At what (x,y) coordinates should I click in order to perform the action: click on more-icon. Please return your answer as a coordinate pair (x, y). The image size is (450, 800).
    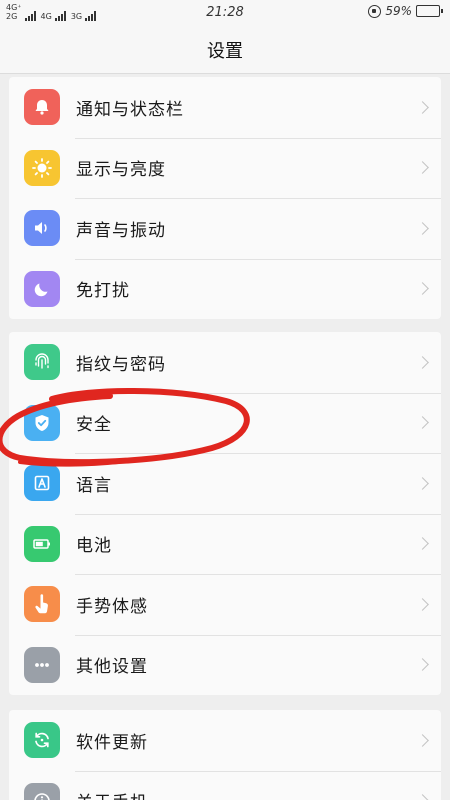
    Looking at the image, I should click on (42, 664).